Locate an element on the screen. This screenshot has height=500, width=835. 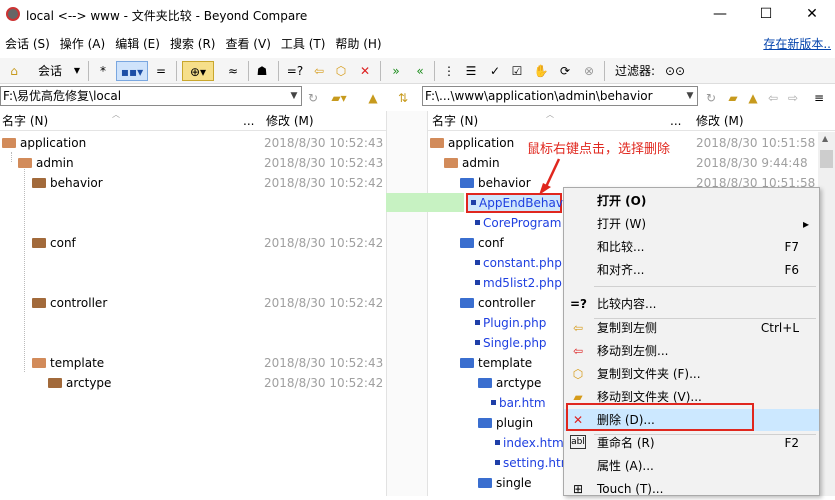
compare-contents-button: =? is located at coordinates (295, 71).